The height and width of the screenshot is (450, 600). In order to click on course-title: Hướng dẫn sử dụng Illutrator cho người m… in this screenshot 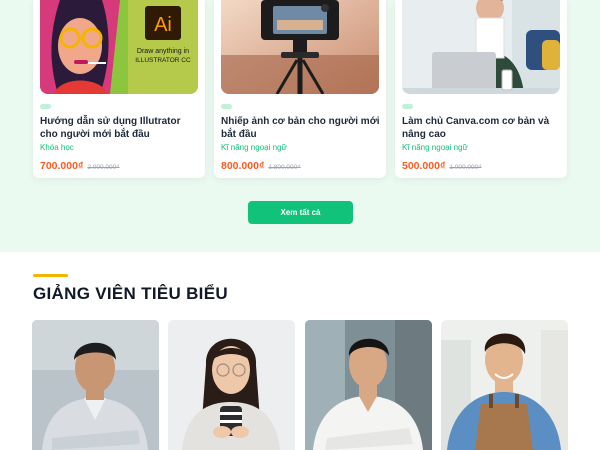, I will do `click(120, 128)`.